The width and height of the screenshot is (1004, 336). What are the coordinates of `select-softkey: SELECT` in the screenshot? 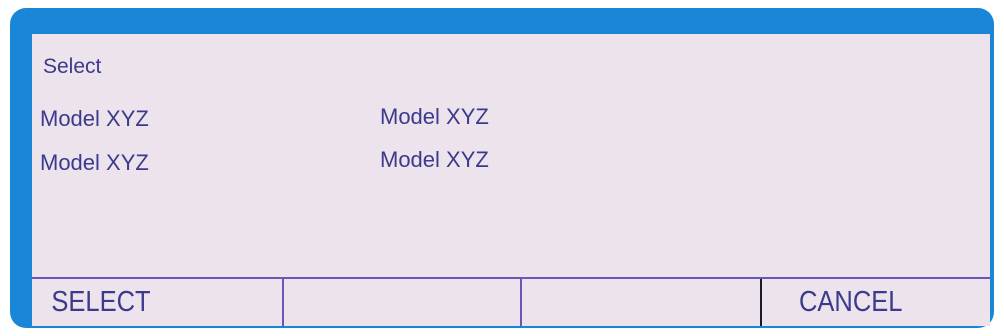 It's located at (158, 302).